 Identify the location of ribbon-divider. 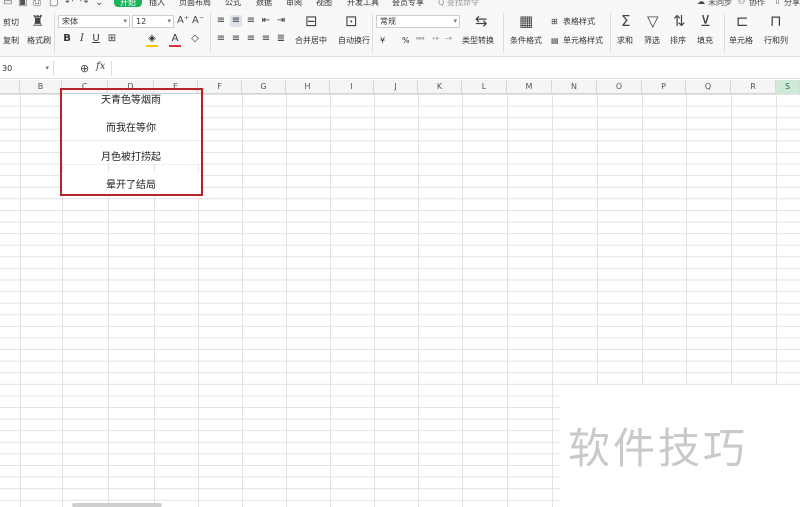
(724, 33).